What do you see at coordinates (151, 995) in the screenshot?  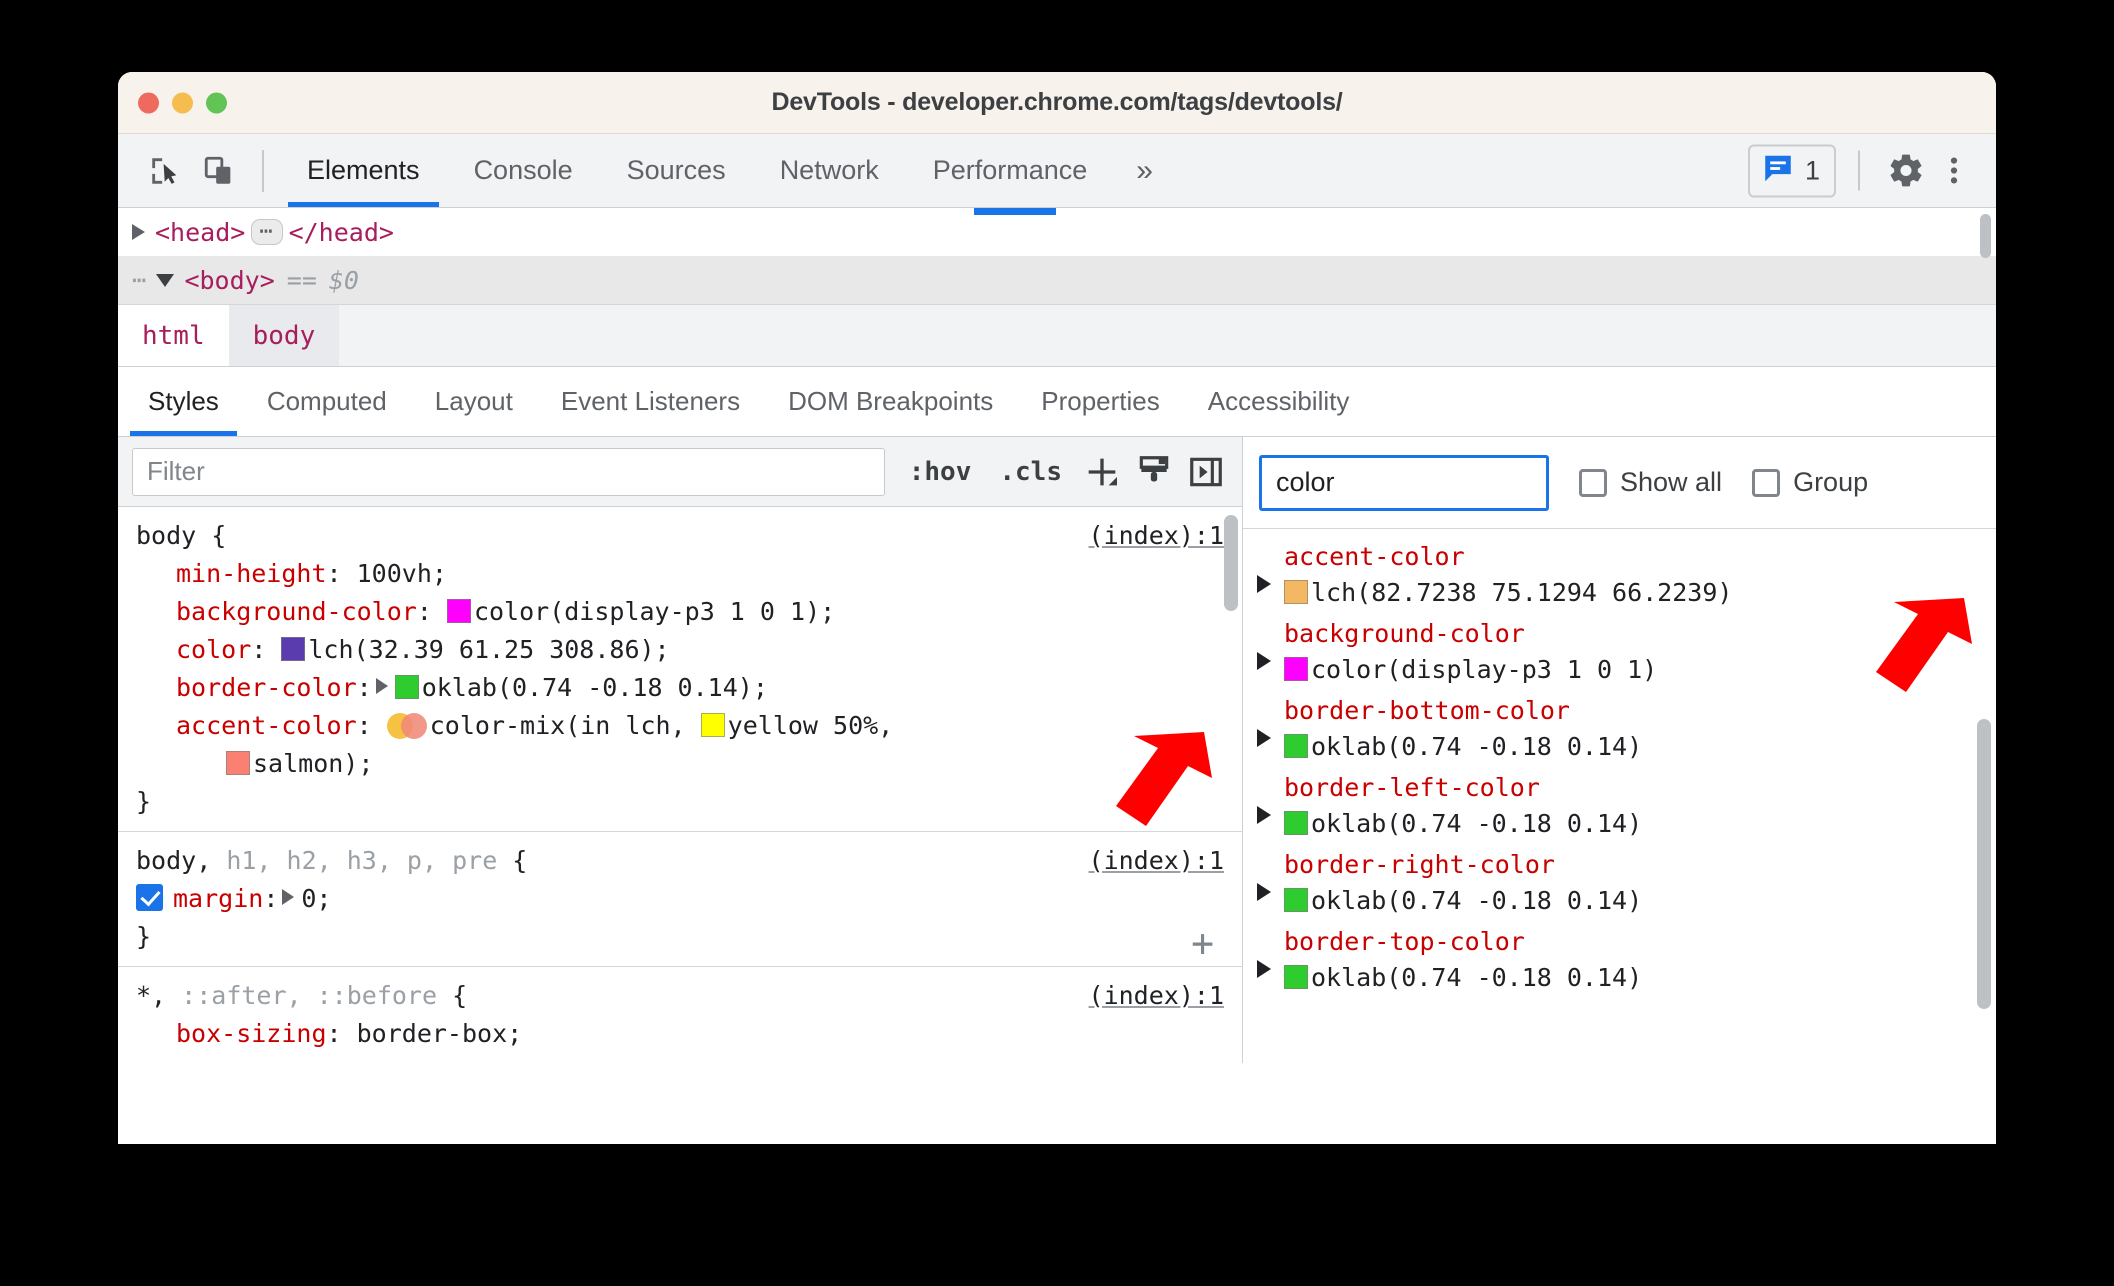 I see `rule-selector-matching: *,` at bounding box center [151, 995].